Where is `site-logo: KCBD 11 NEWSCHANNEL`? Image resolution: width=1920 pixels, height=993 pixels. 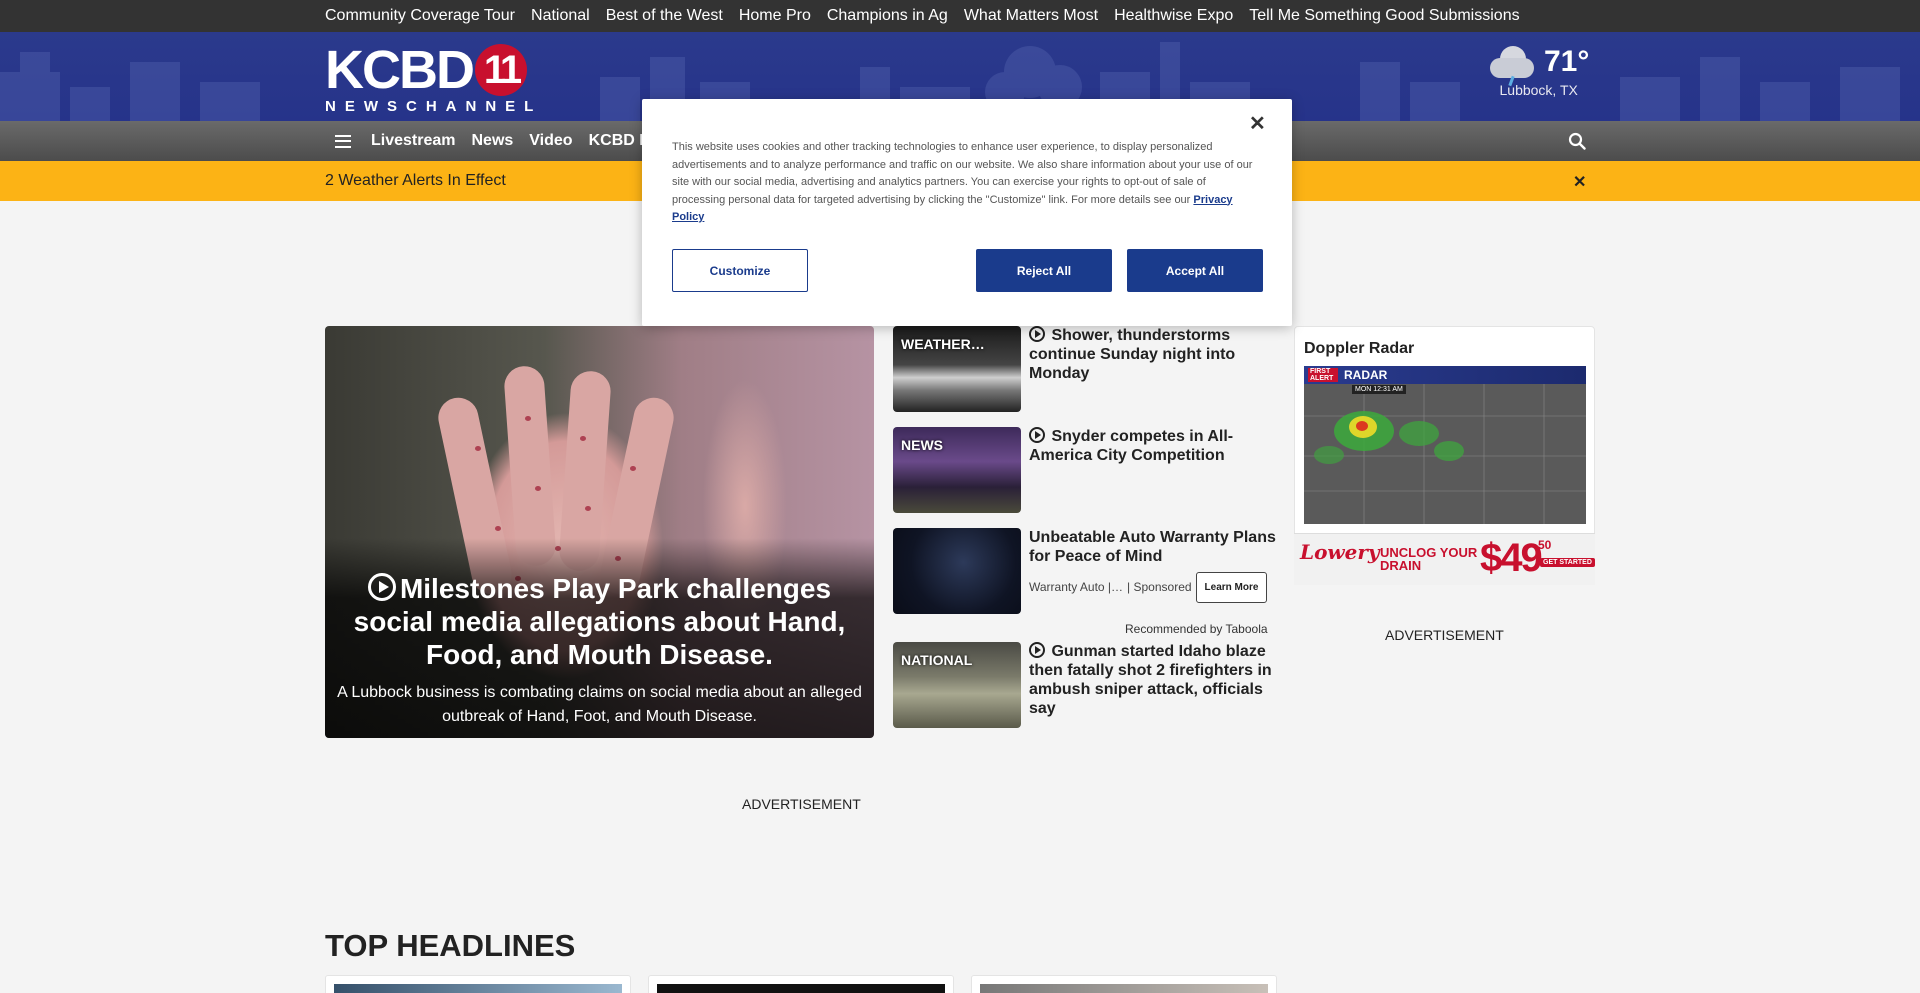 site-logo: KCBD 11 NEWSCHANNEL is located at coordinates (434, 77).